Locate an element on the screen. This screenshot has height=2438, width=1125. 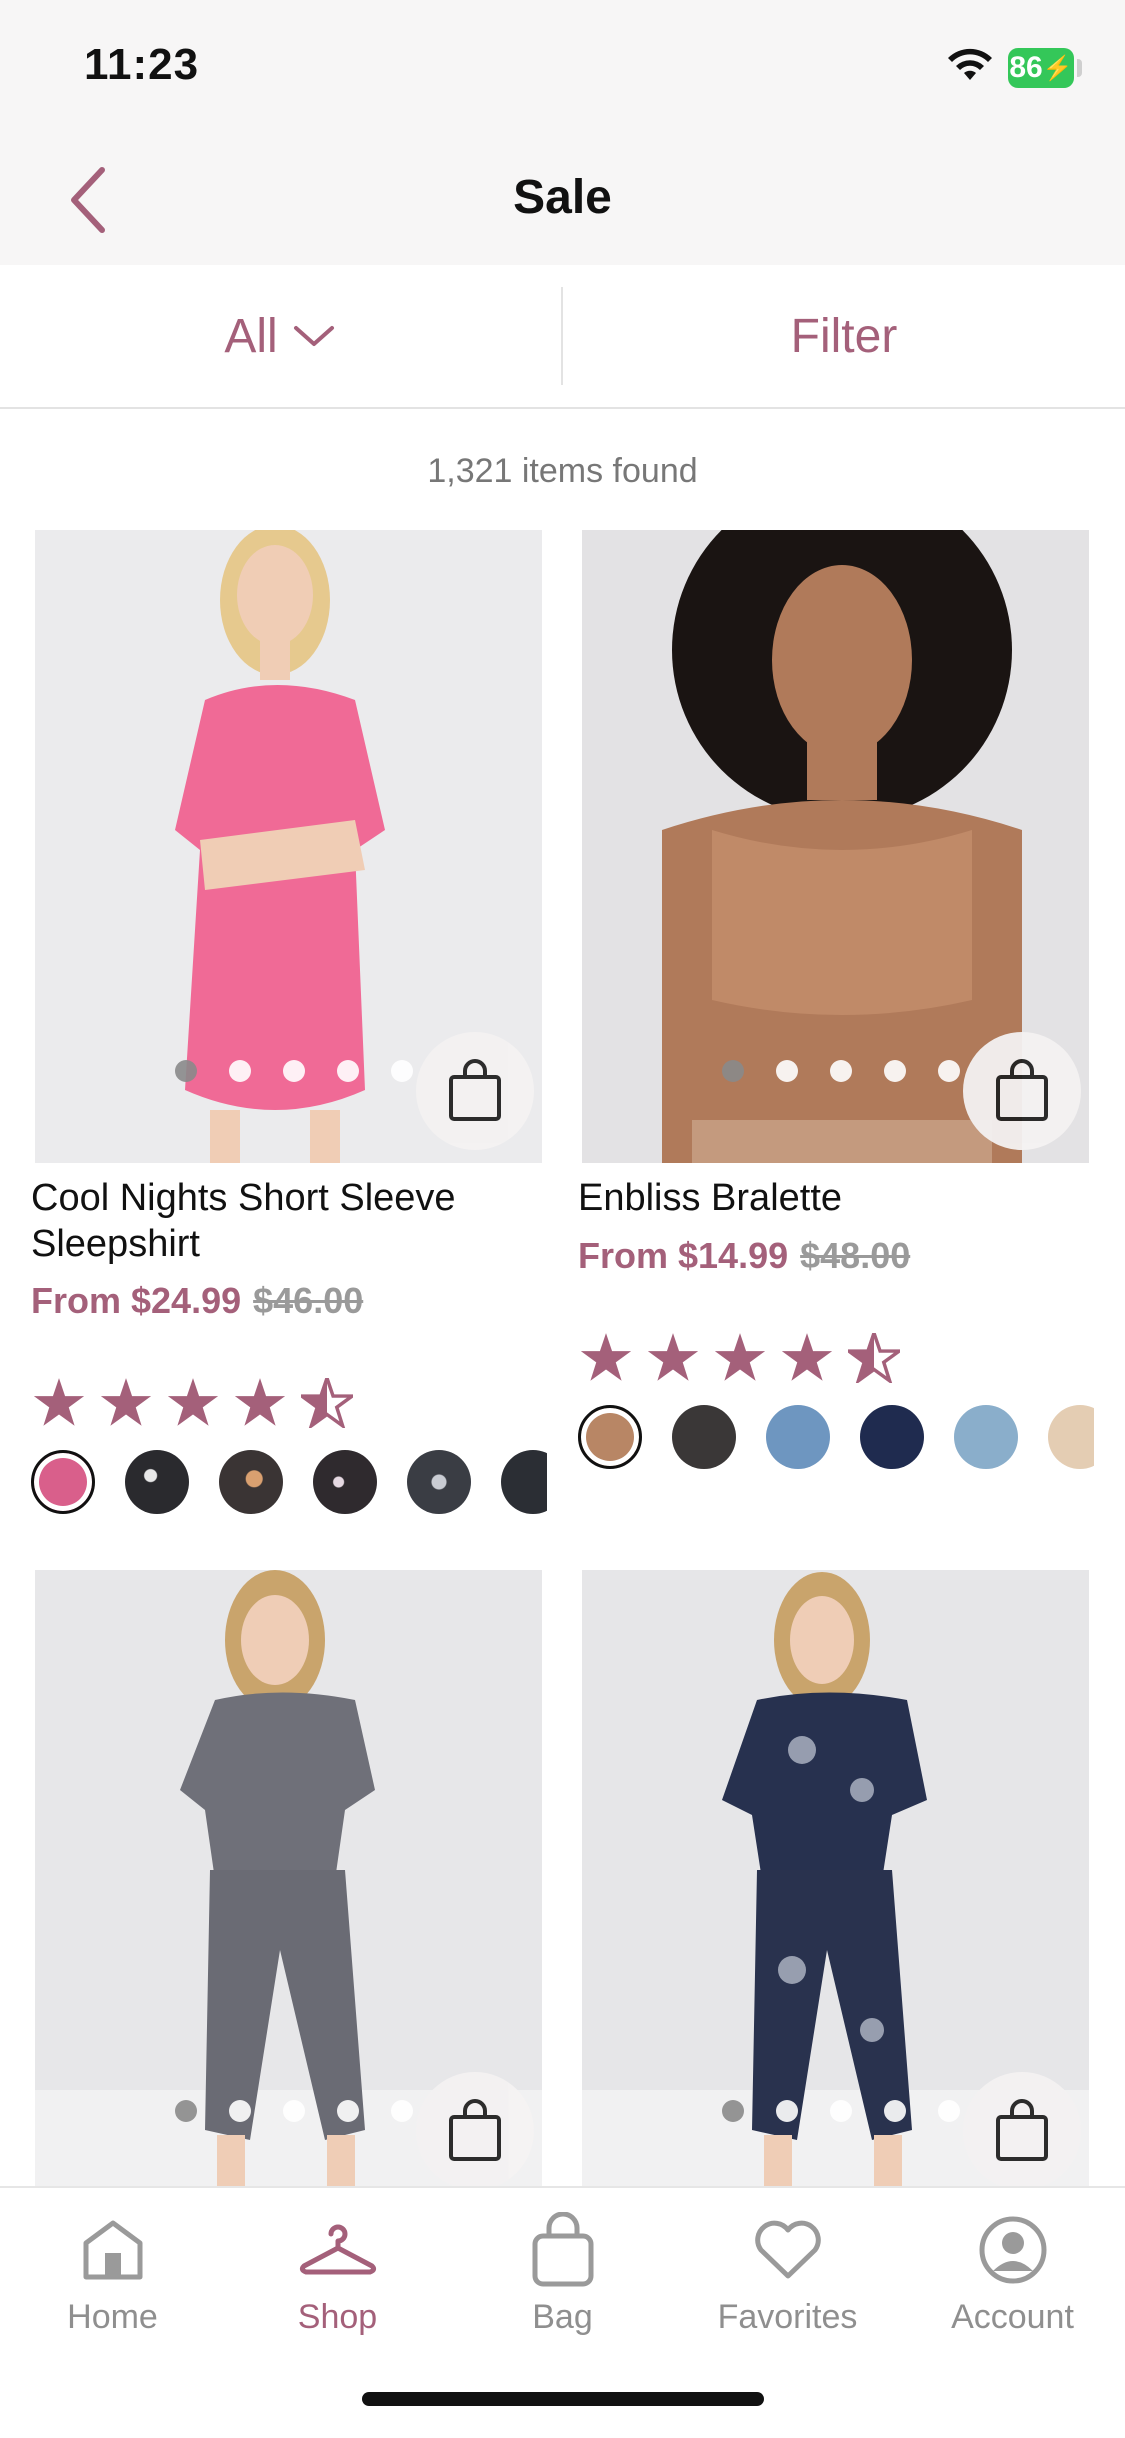
original-price: $48.00 is located at coordinates (855, 1255).